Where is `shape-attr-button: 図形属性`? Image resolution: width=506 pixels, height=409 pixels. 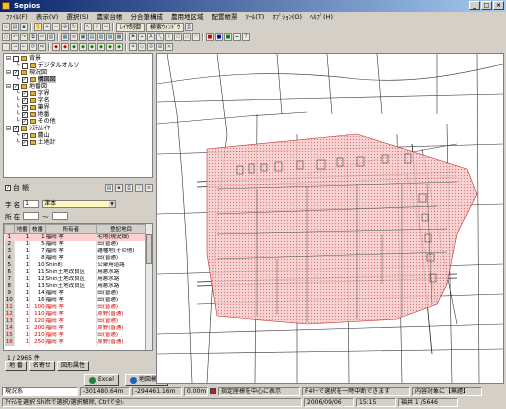 shape-attr-button: 図形属性 is located at coordinates (72, 366).